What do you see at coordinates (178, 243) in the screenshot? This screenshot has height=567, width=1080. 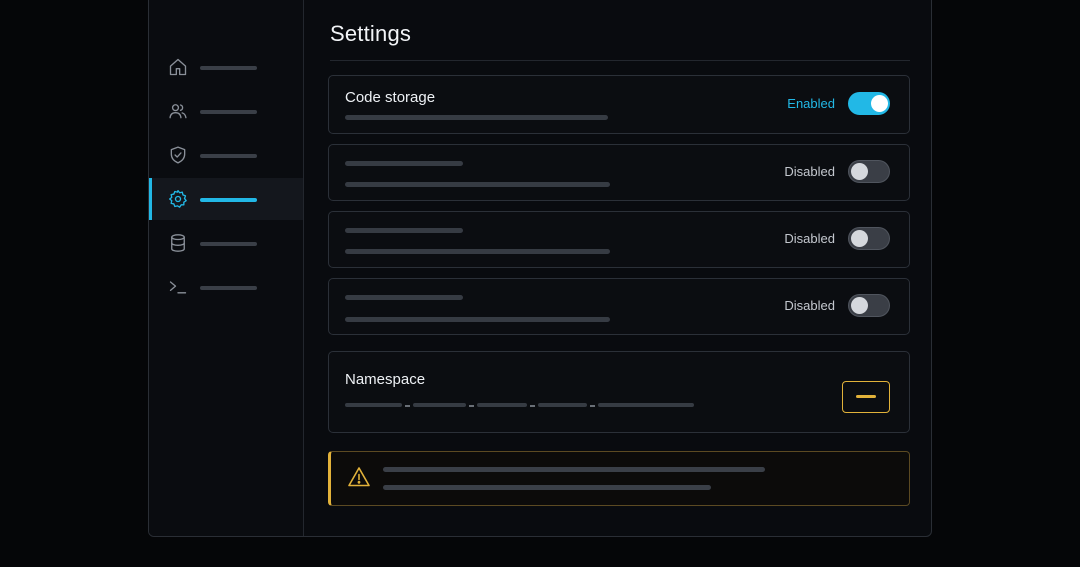 I see `database-icon` at bounding box center [178, 243].